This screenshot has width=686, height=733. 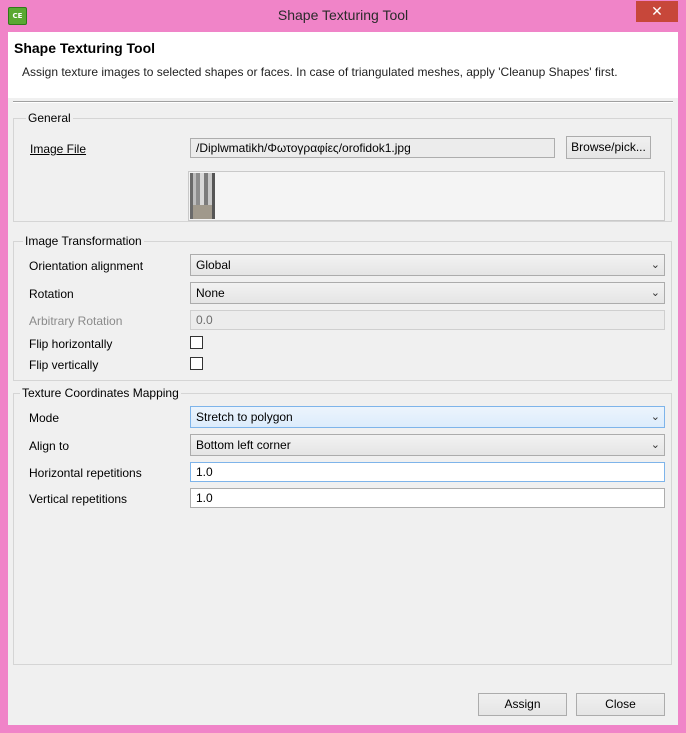 I want to click on mode-dropdown: Stretch to polygon ⌄, so click(x=427, y=417).